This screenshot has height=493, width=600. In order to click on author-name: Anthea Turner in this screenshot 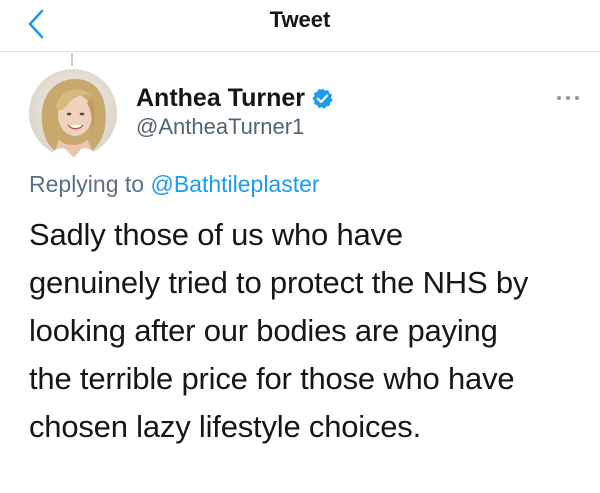, I will do `click(220, 98)`.